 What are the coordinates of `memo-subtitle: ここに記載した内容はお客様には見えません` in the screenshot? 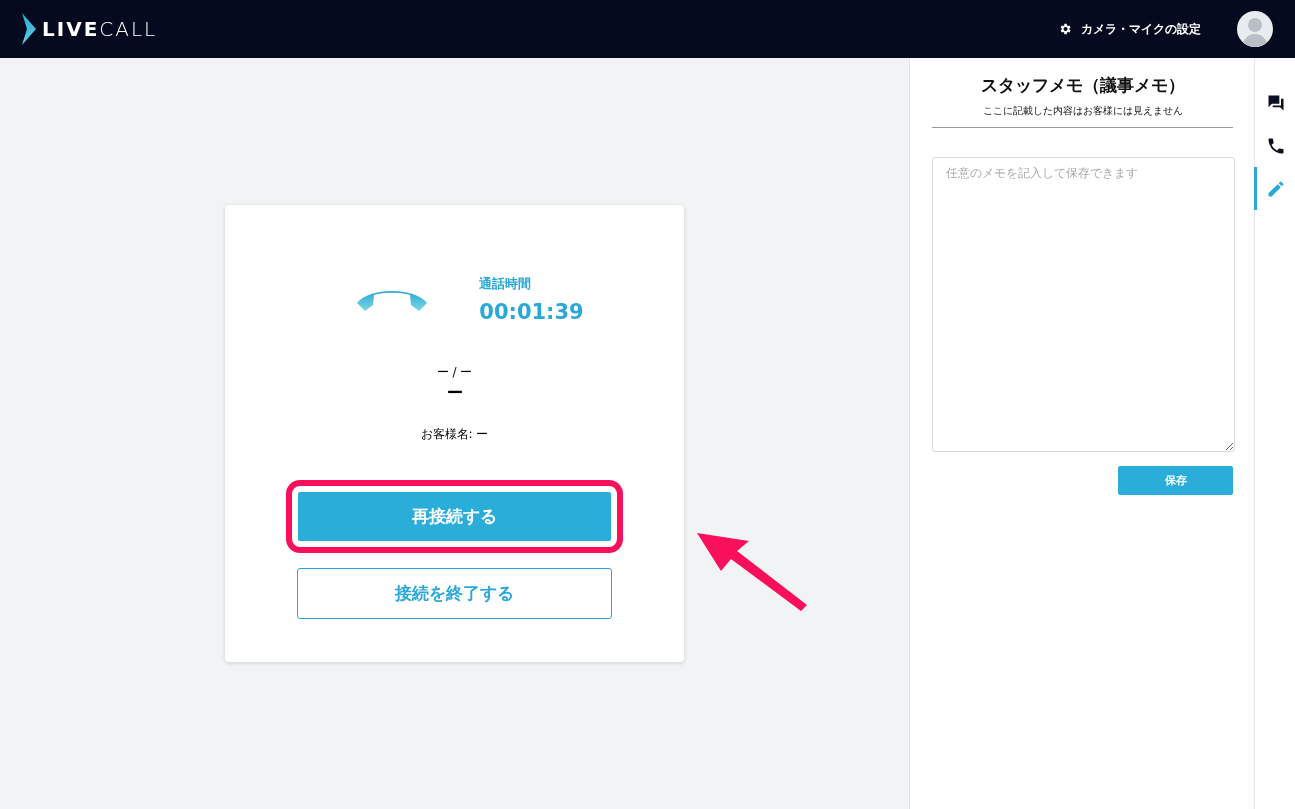 It's located at (1082, 111).